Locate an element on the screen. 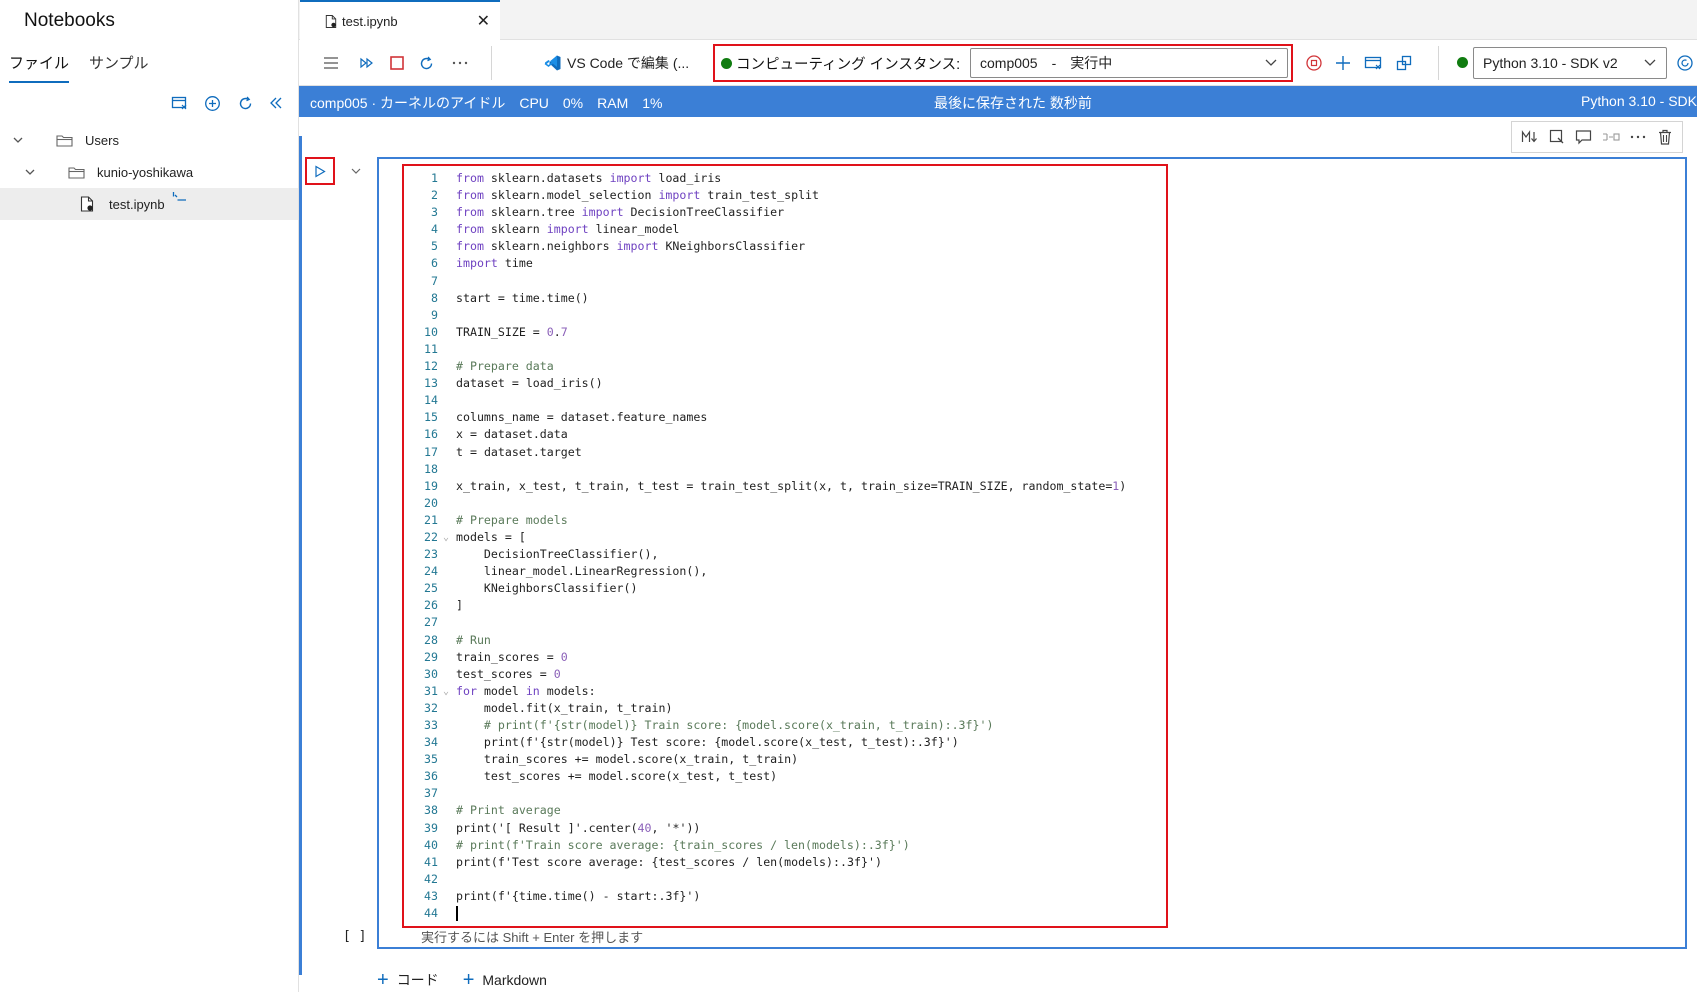 This screenshot has height=992, width=1697. file-tree: Users kunio-yoshikawa test.ipynb is located at coordinates (149, 172).